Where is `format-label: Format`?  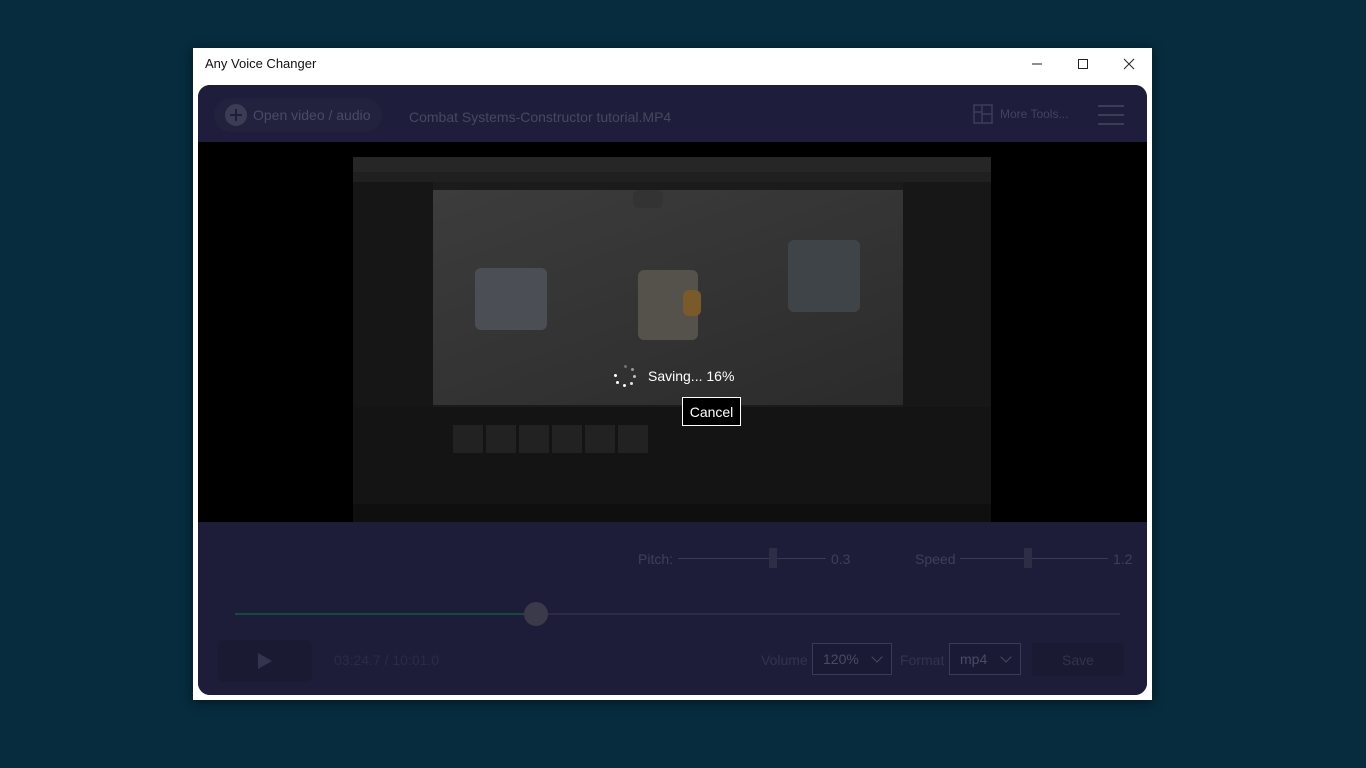 format-label: Format is located at coordinates (922, 660).